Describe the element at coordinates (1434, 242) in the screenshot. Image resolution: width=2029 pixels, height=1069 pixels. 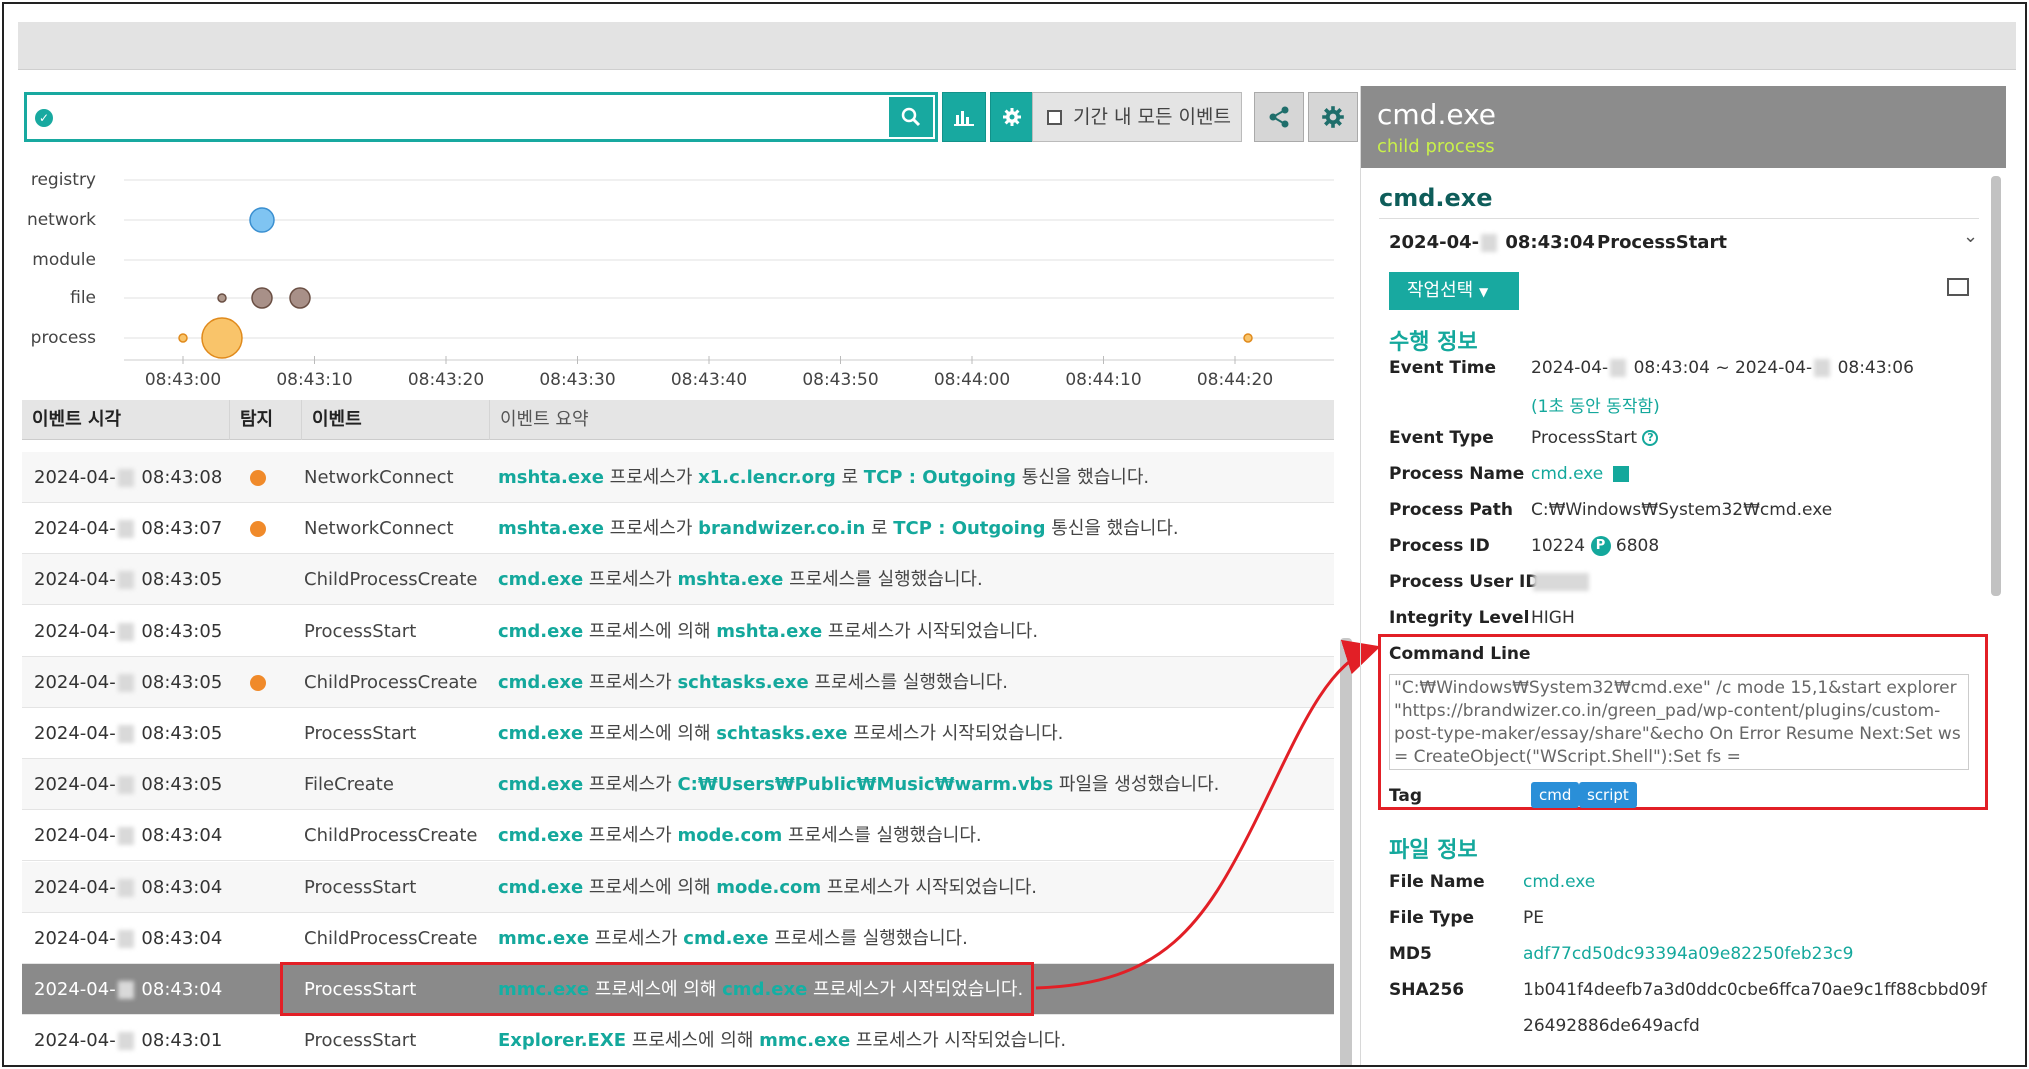
I see `date-prefix: 2024-04-` at that location.